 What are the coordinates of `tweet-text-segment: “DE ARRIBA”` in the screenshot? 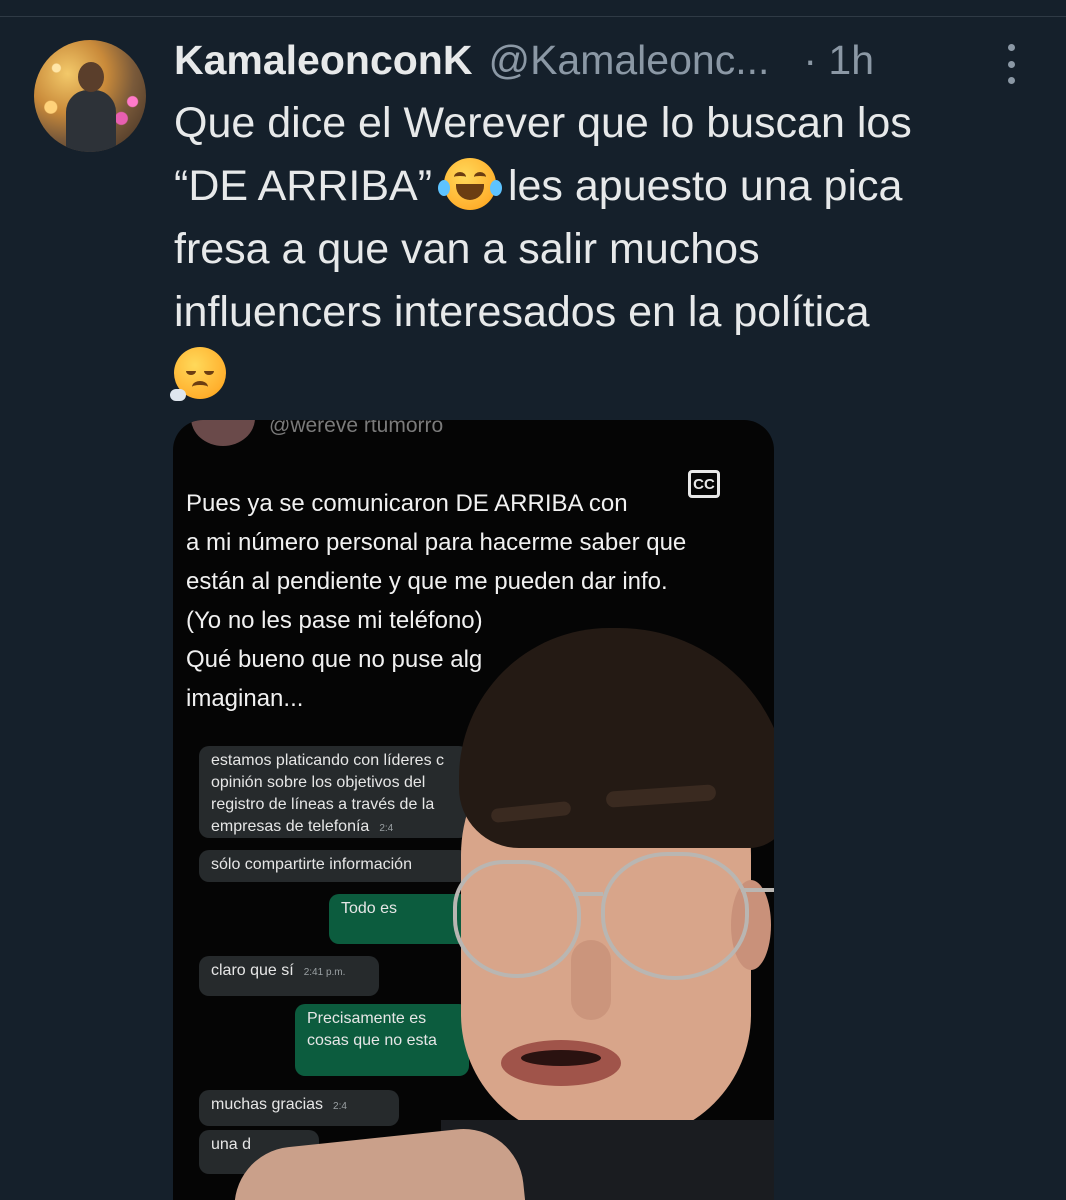 It's located at (303, 186).